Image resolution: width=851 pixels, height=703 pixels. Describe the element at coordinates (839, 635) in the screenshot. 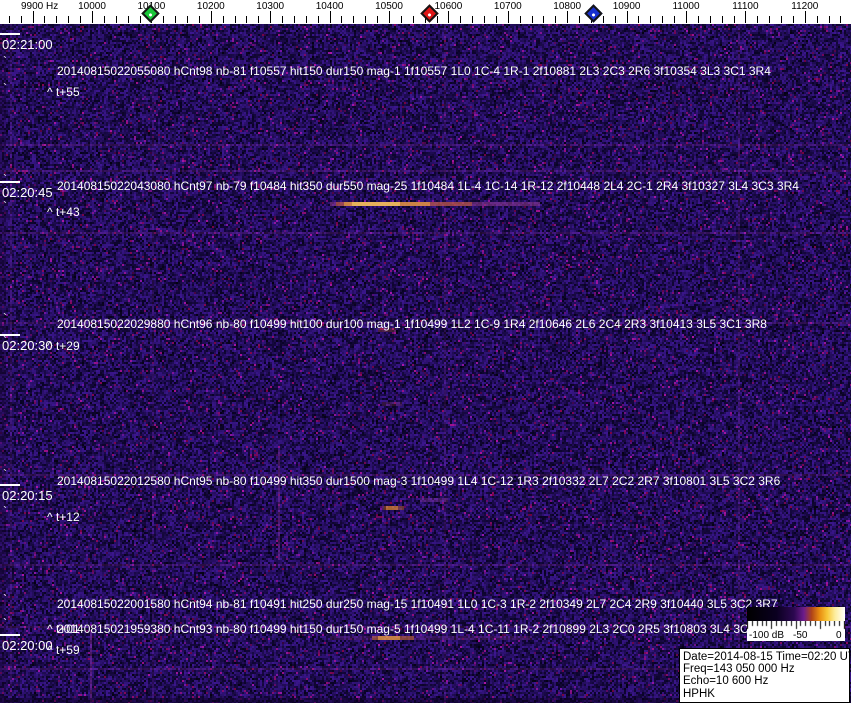

I see `colorbar-label-max: 0` at that location.